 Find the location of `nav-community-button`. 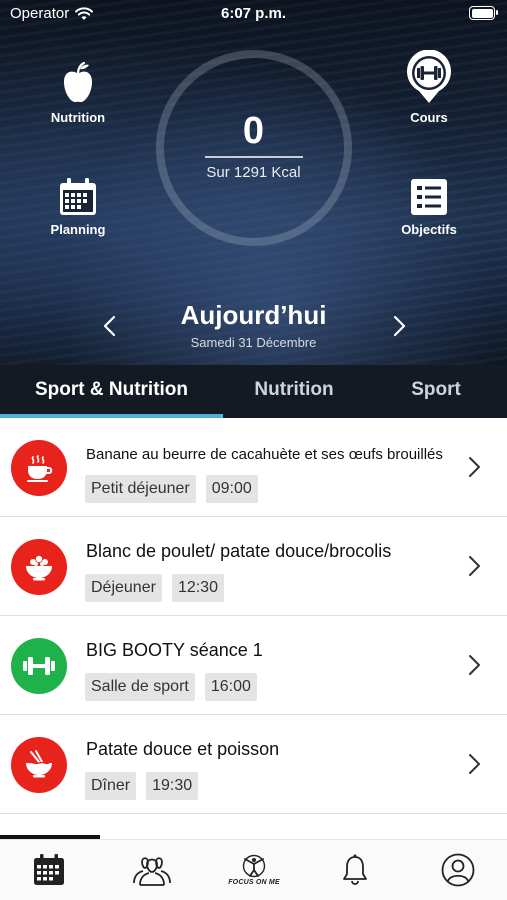

nav-community-button is located at coordinates (152, 870).